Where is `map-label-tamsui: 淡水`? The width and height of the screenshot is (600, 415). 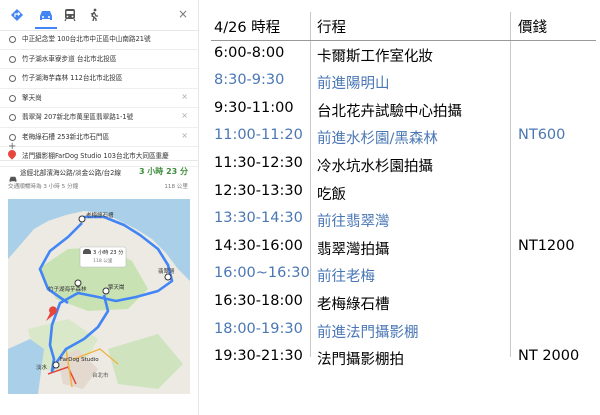
map-label-tamsui: 淡水 is located at coordinates (42, 367).